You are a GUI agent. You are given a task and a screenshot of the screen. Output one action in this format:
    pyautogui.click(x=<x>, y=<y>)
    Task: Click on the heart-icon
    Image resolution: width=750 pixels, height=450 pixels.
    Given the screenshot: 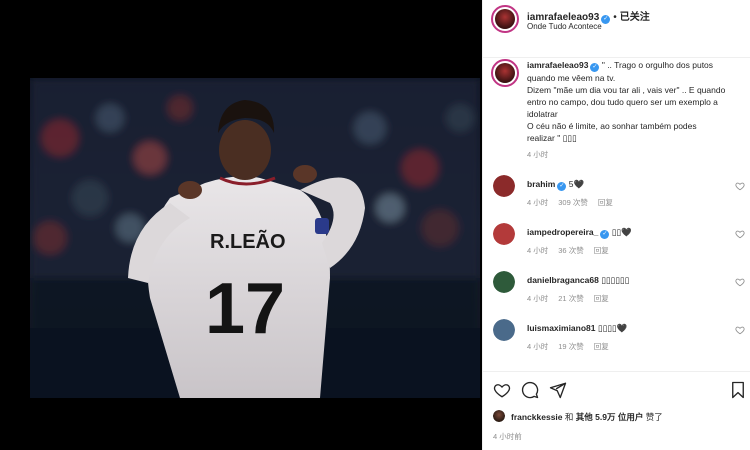 What is the action you would take?
    pyautogui.click(x=502, y=390)
    